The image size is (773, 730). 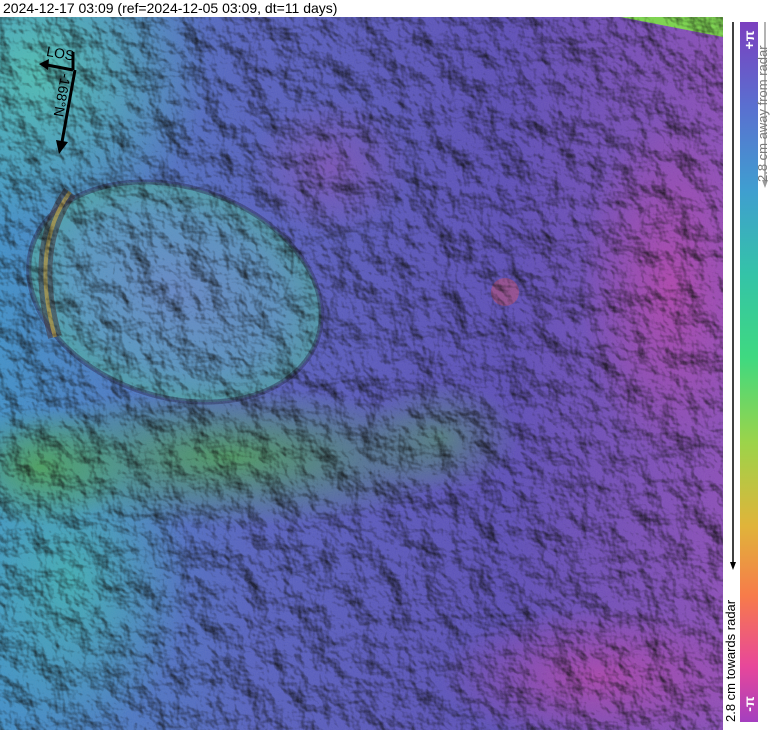 I want to click on away-from-radar-label: 2.8 cm away from radar, so click(x=762, y=113).